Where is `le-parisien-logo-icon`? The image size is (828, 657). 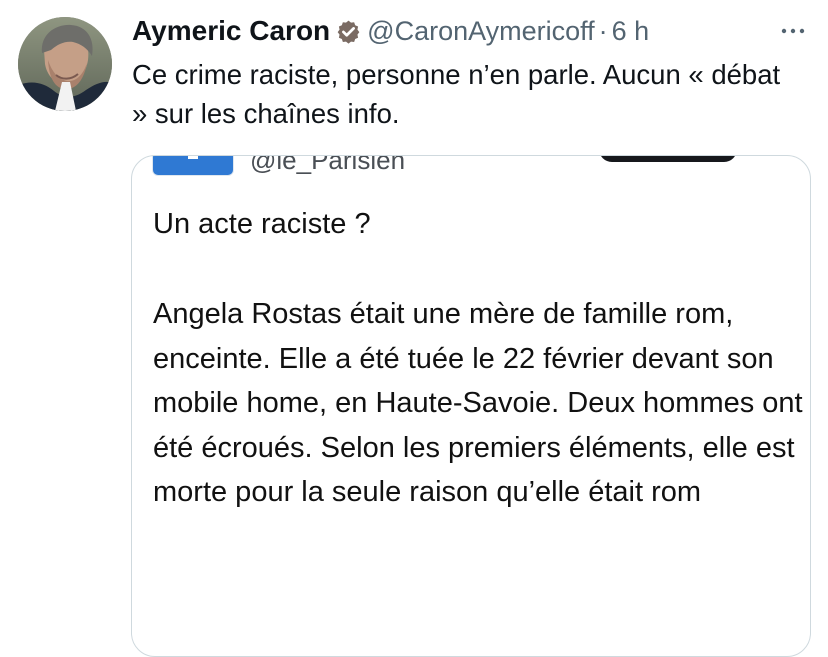 le-parisien-logo-icon is located at coordinates (193, 166).